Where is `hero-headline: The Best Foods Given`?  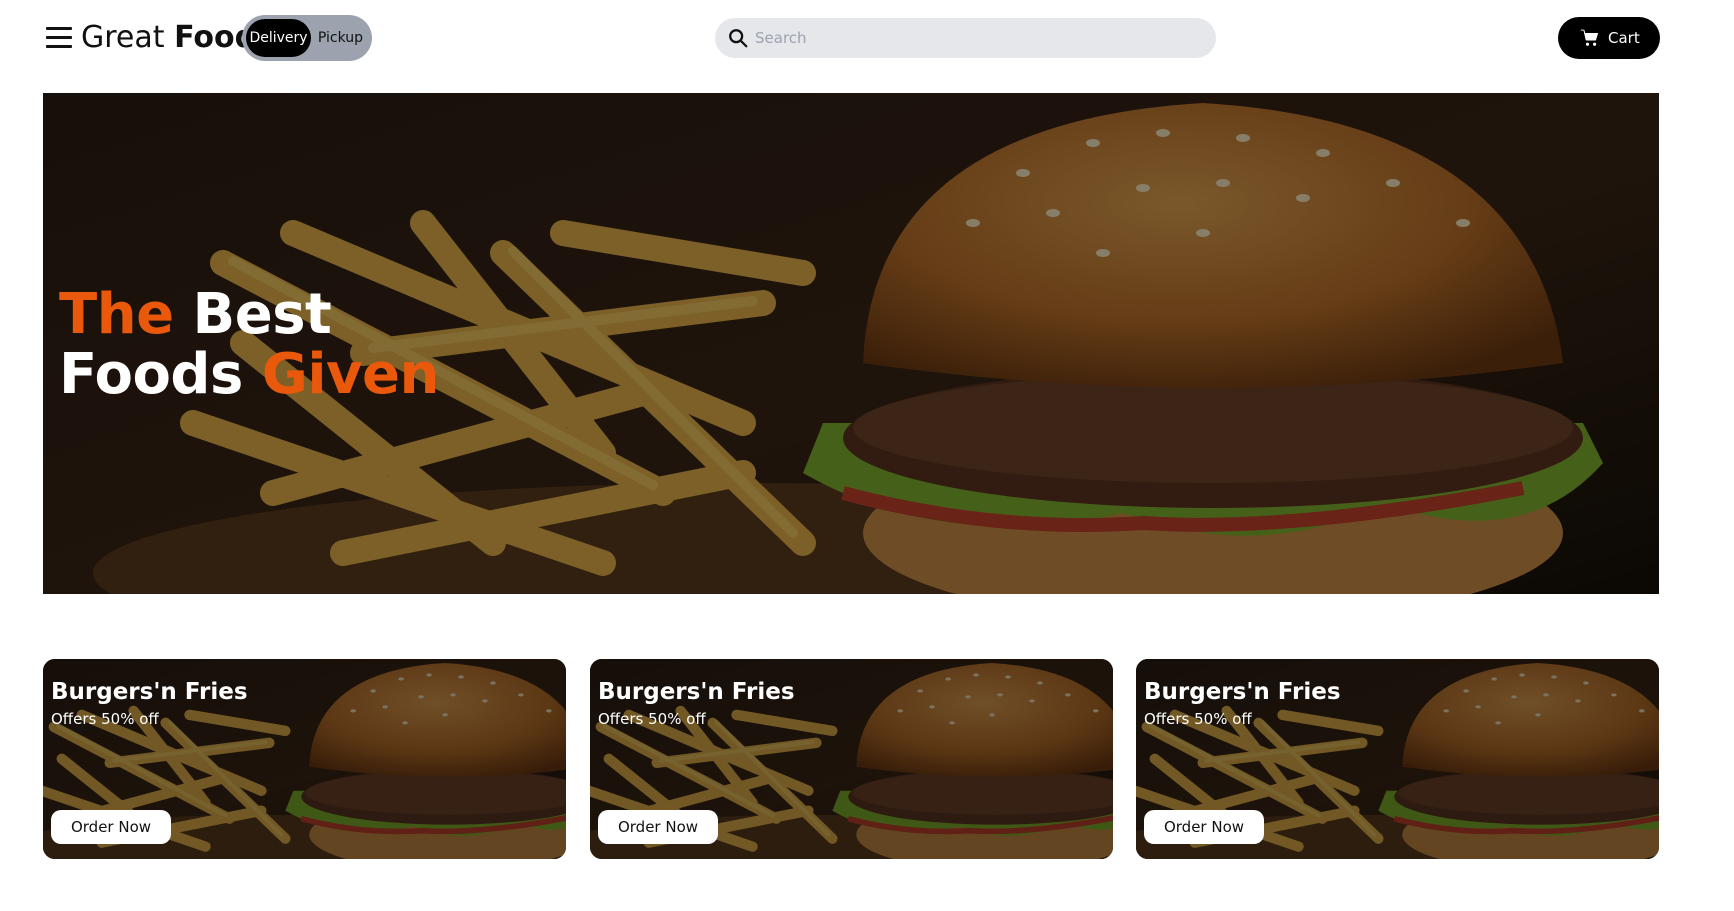
hero-headline: The Best Foods Given is located at coordinates (249, 345).